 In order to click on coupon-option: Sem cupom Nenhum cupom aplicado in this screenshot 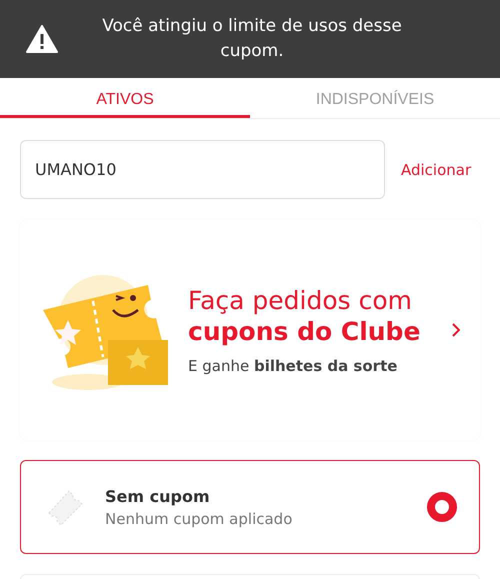, I will do `click(250, 507)`.